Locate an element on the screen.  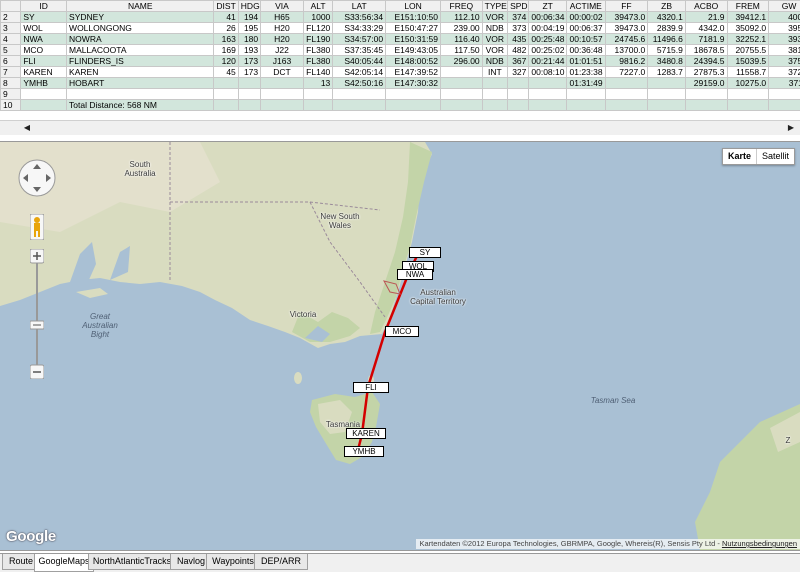
pegman-icon is located at coordinates (37, 227).